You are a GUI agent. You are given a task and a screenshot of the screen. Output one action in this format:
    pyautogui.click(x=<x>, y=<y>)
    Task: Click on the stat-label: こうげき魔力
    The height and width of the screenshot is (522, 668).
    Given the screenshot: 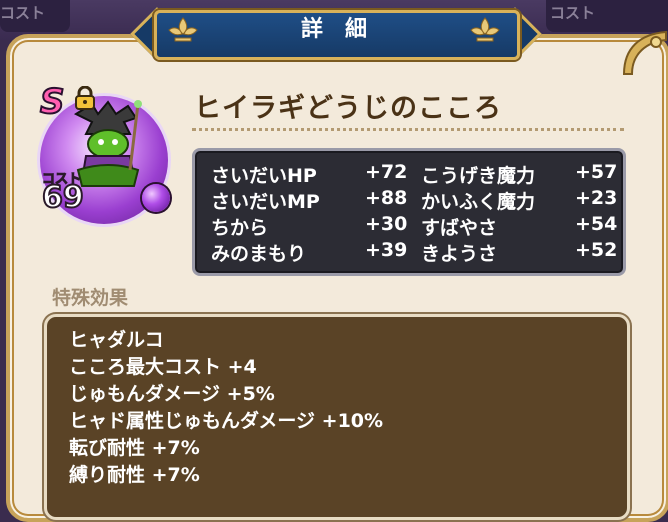 What is the action you would take?
    pyautogui.click(x=478, y=176)
    